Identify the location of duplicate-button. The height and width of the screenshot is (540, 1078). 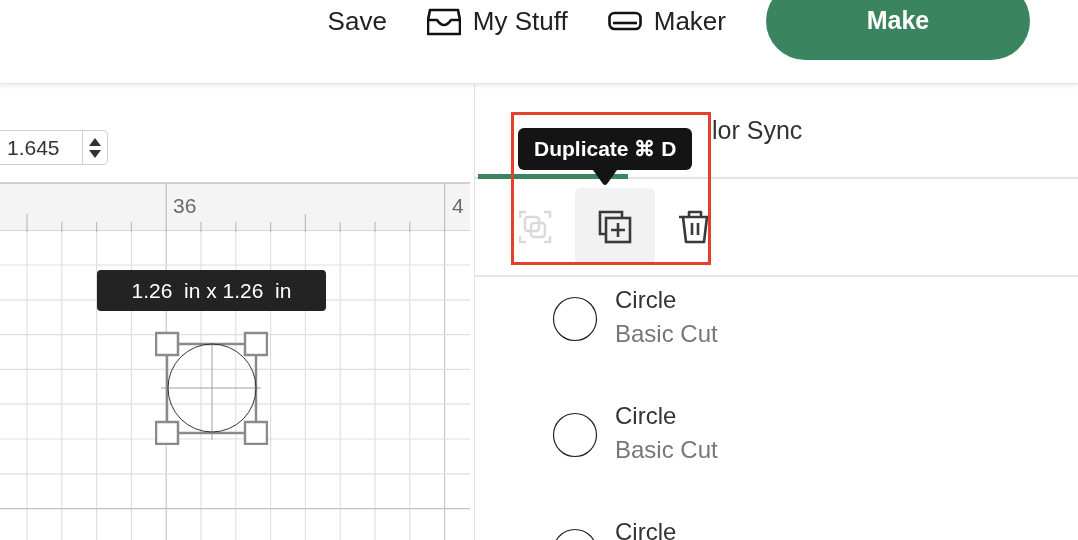
(615, 226).